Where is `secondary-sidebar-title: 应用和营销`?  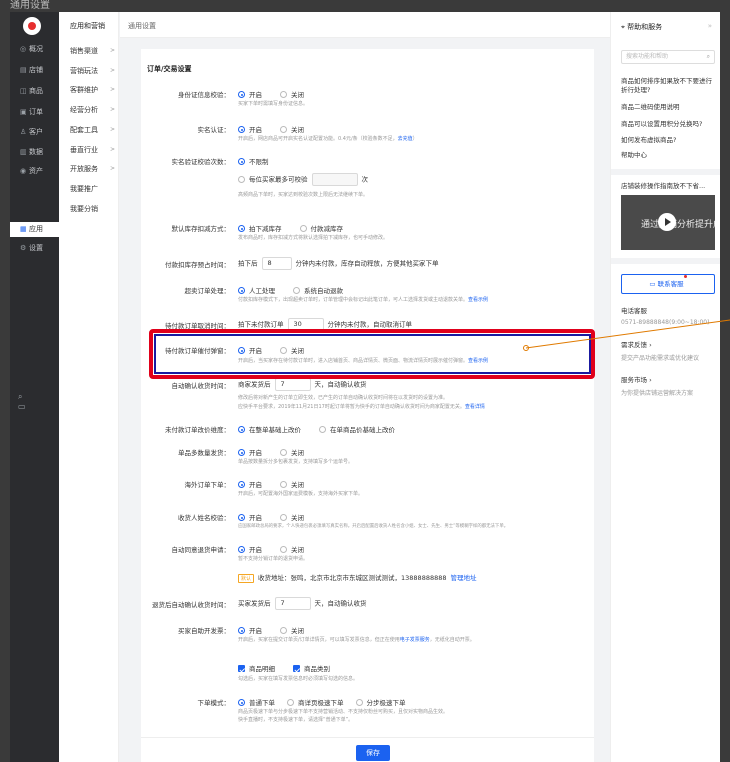 secondary-sidebar-title: 应用和营销 is located at coordinates (87, 26).